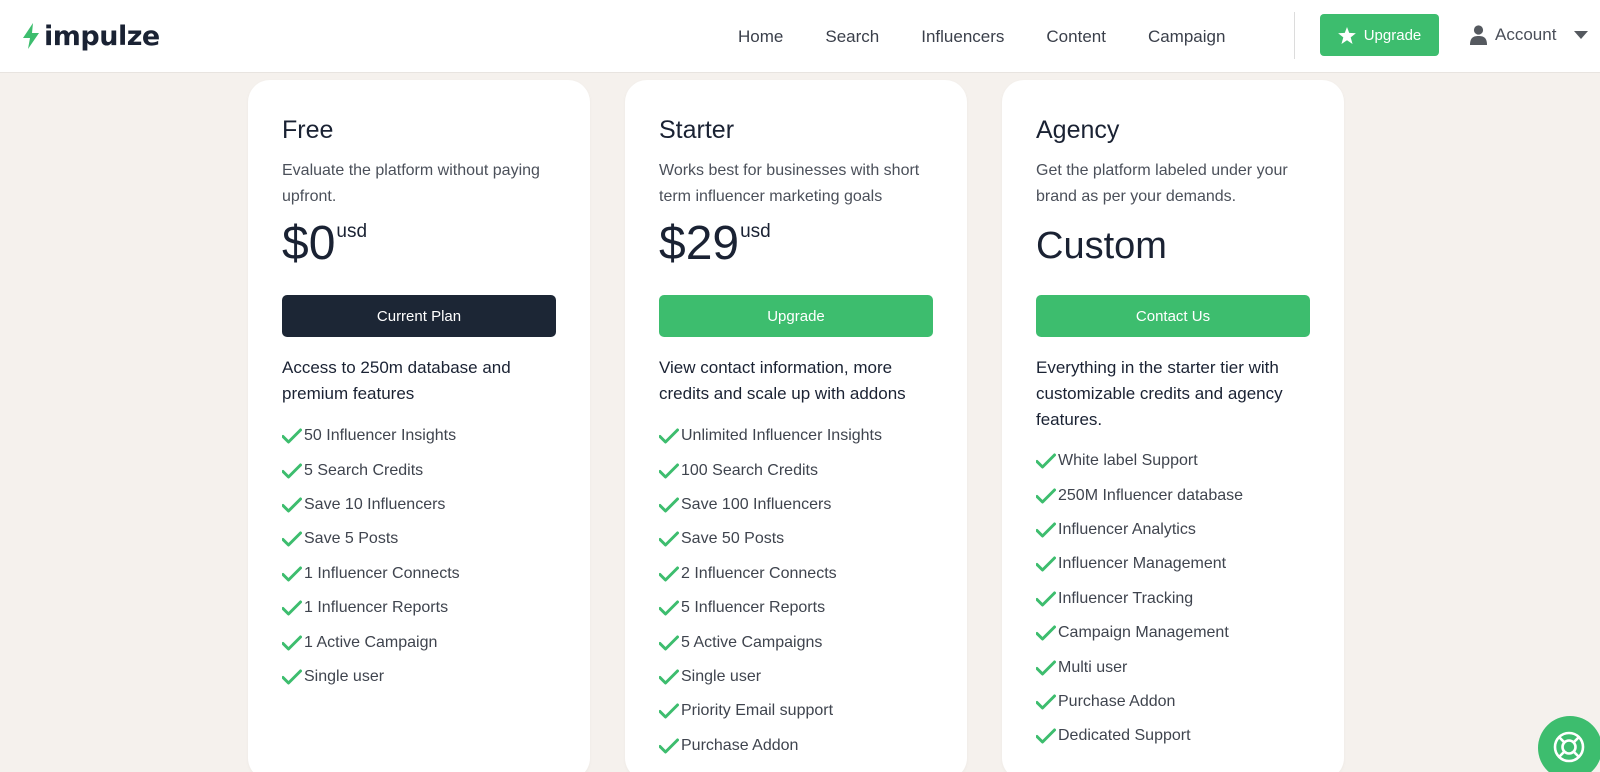 This screenshot has height=772, width=1600. What do you see at coordinates (1078, 130) in the screenshot?
I see `plan-name: Agency` at bounding box center [1078, 130].